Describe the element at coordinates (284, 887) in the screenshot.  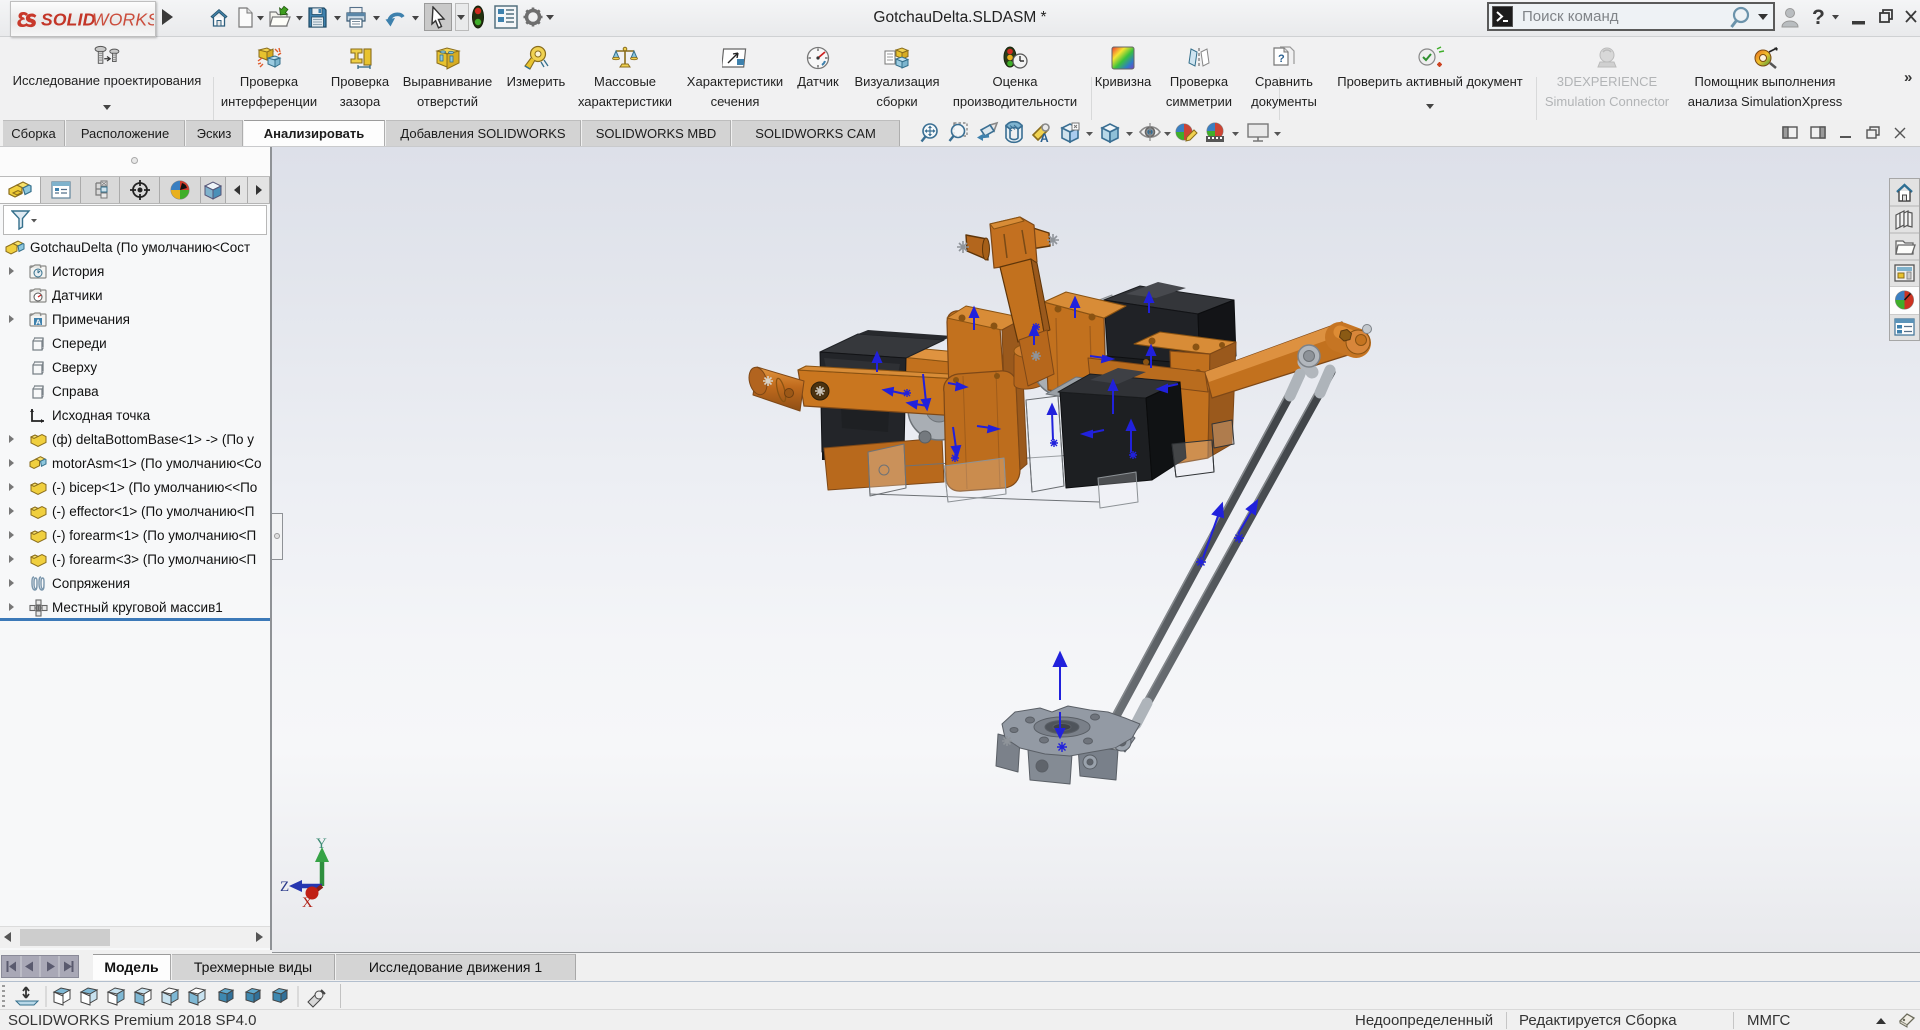
I see `svg-text: Z` at that location.